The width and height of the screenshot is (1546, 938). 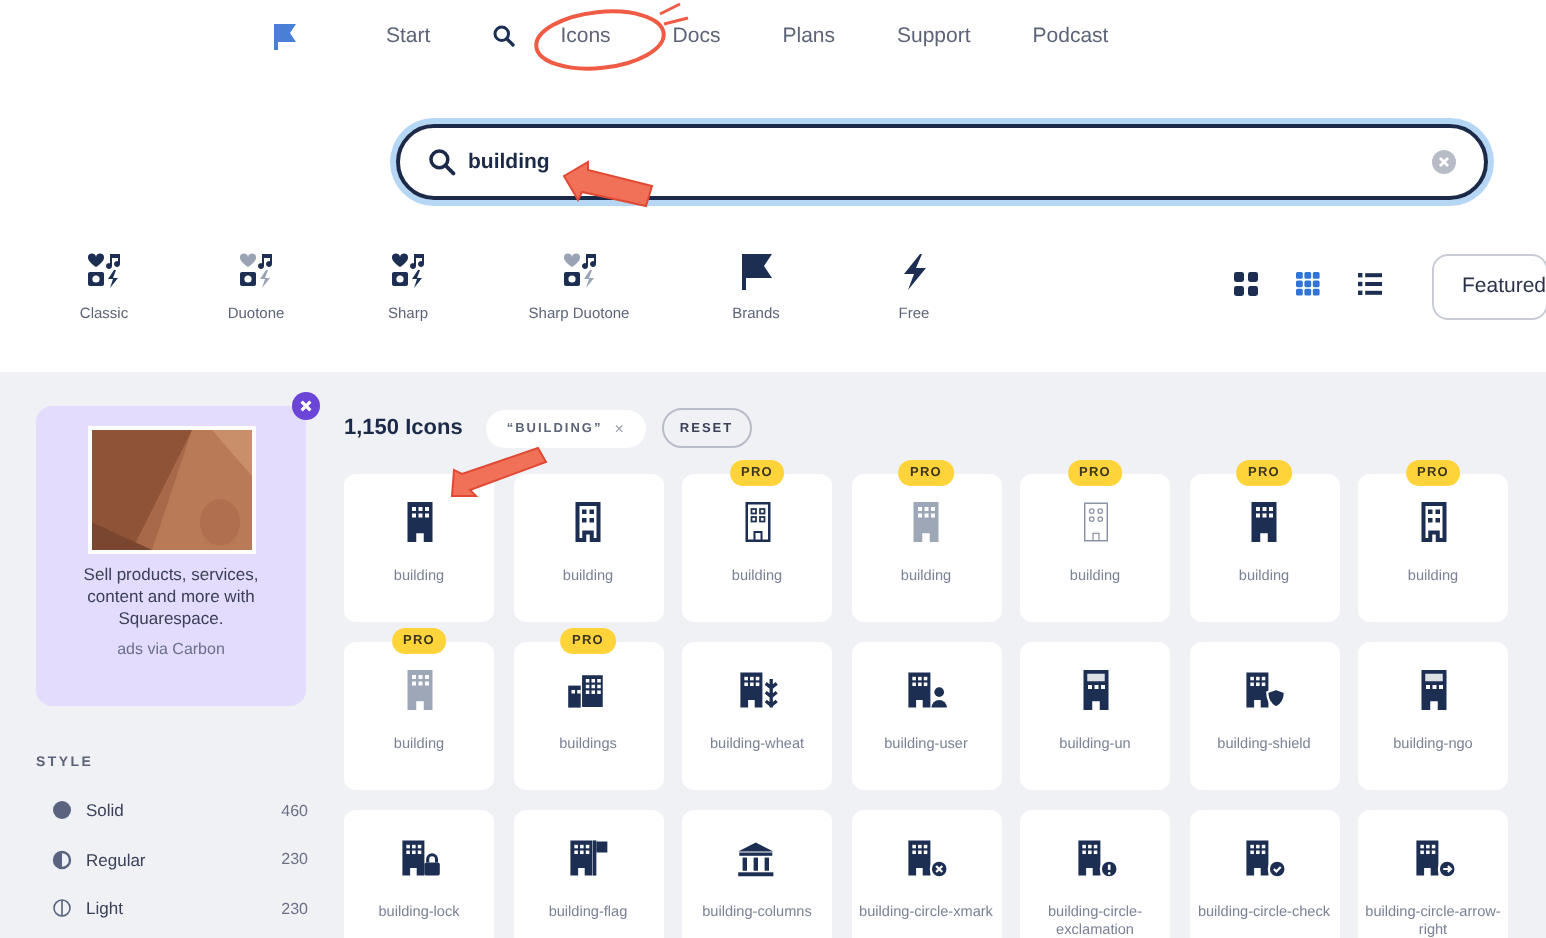 What do you see at coordinates (184, 810) in the screenshot?
I see `filter-option: Solid` at bounding box center [184, 810].